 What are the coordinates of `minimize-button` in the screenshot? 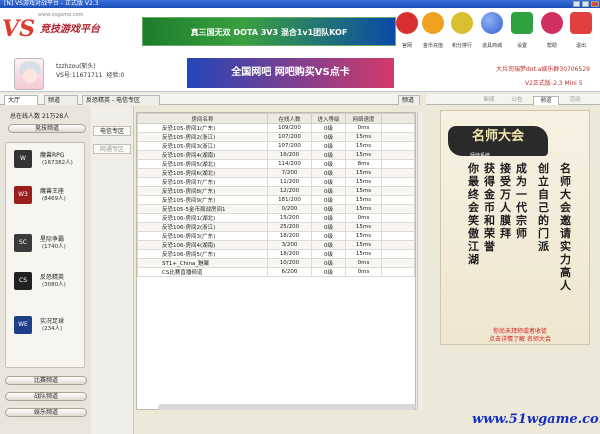 It's located at (576, 4).